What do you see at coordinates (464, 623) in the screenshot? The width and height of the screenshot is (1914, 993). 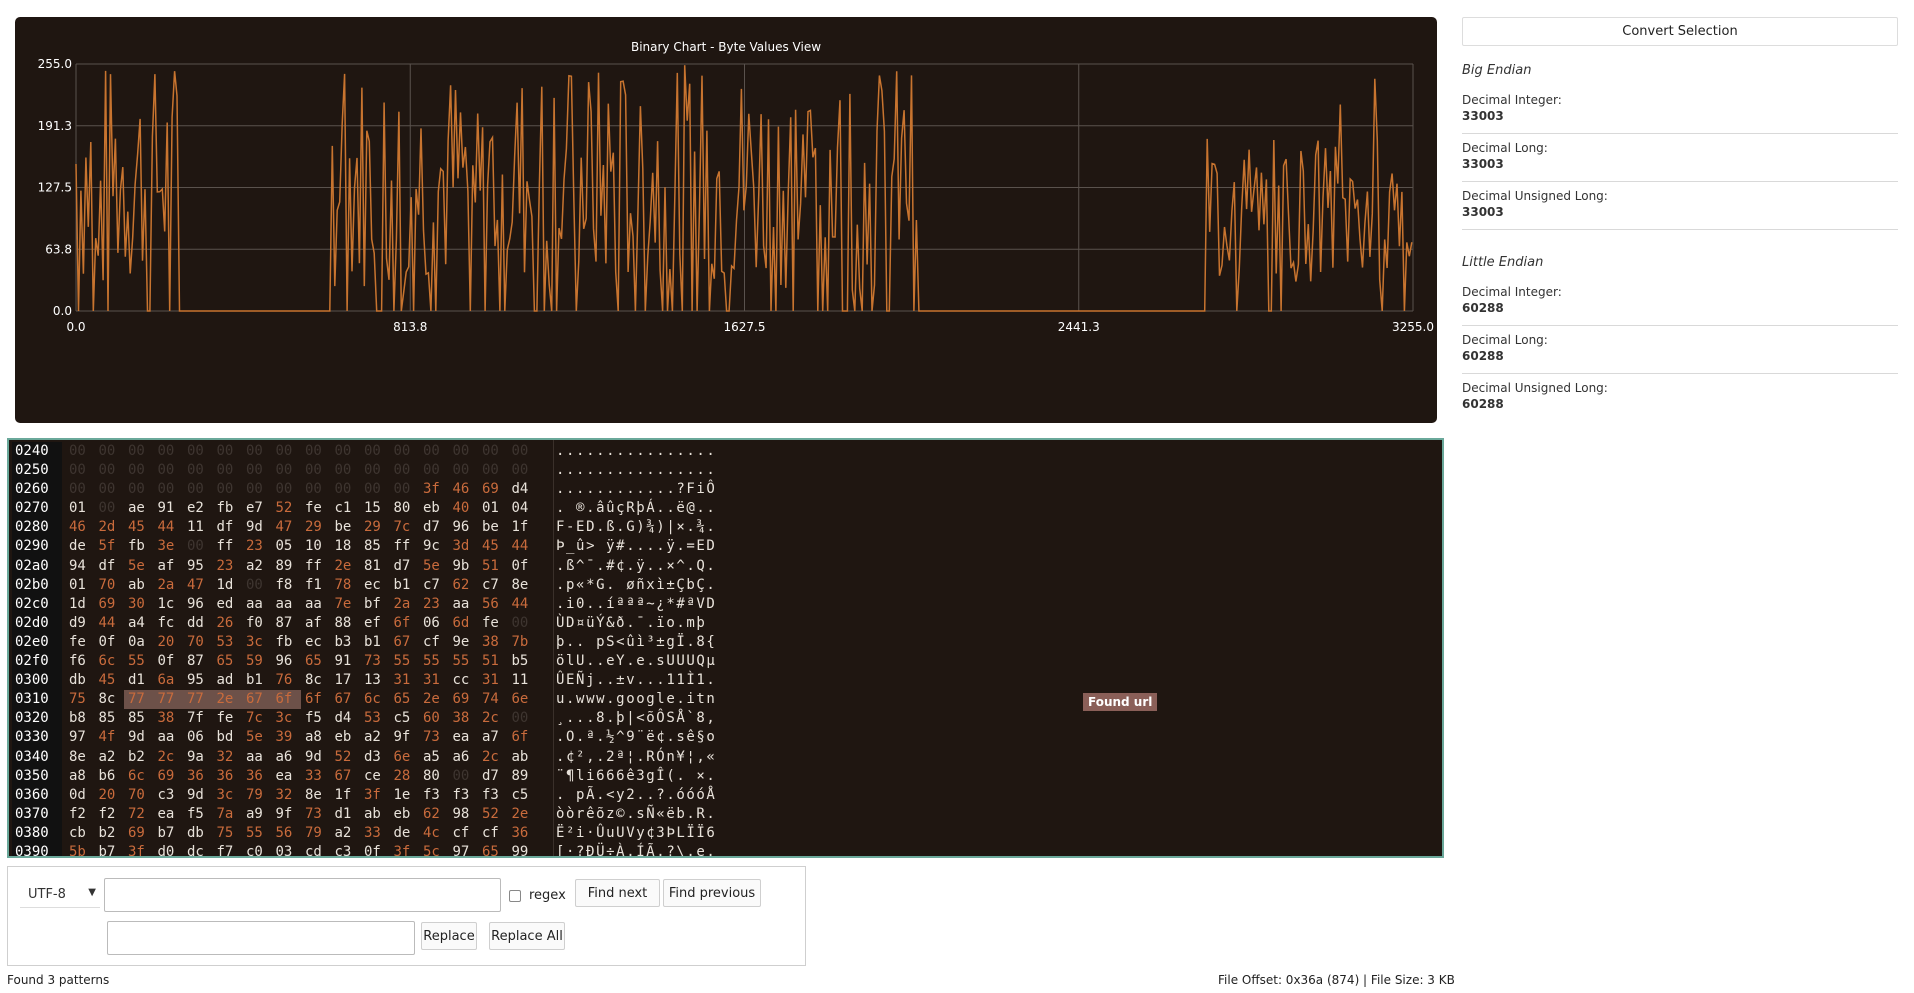 I see `hex-byte: 6d` at bounding box center [464, 623].